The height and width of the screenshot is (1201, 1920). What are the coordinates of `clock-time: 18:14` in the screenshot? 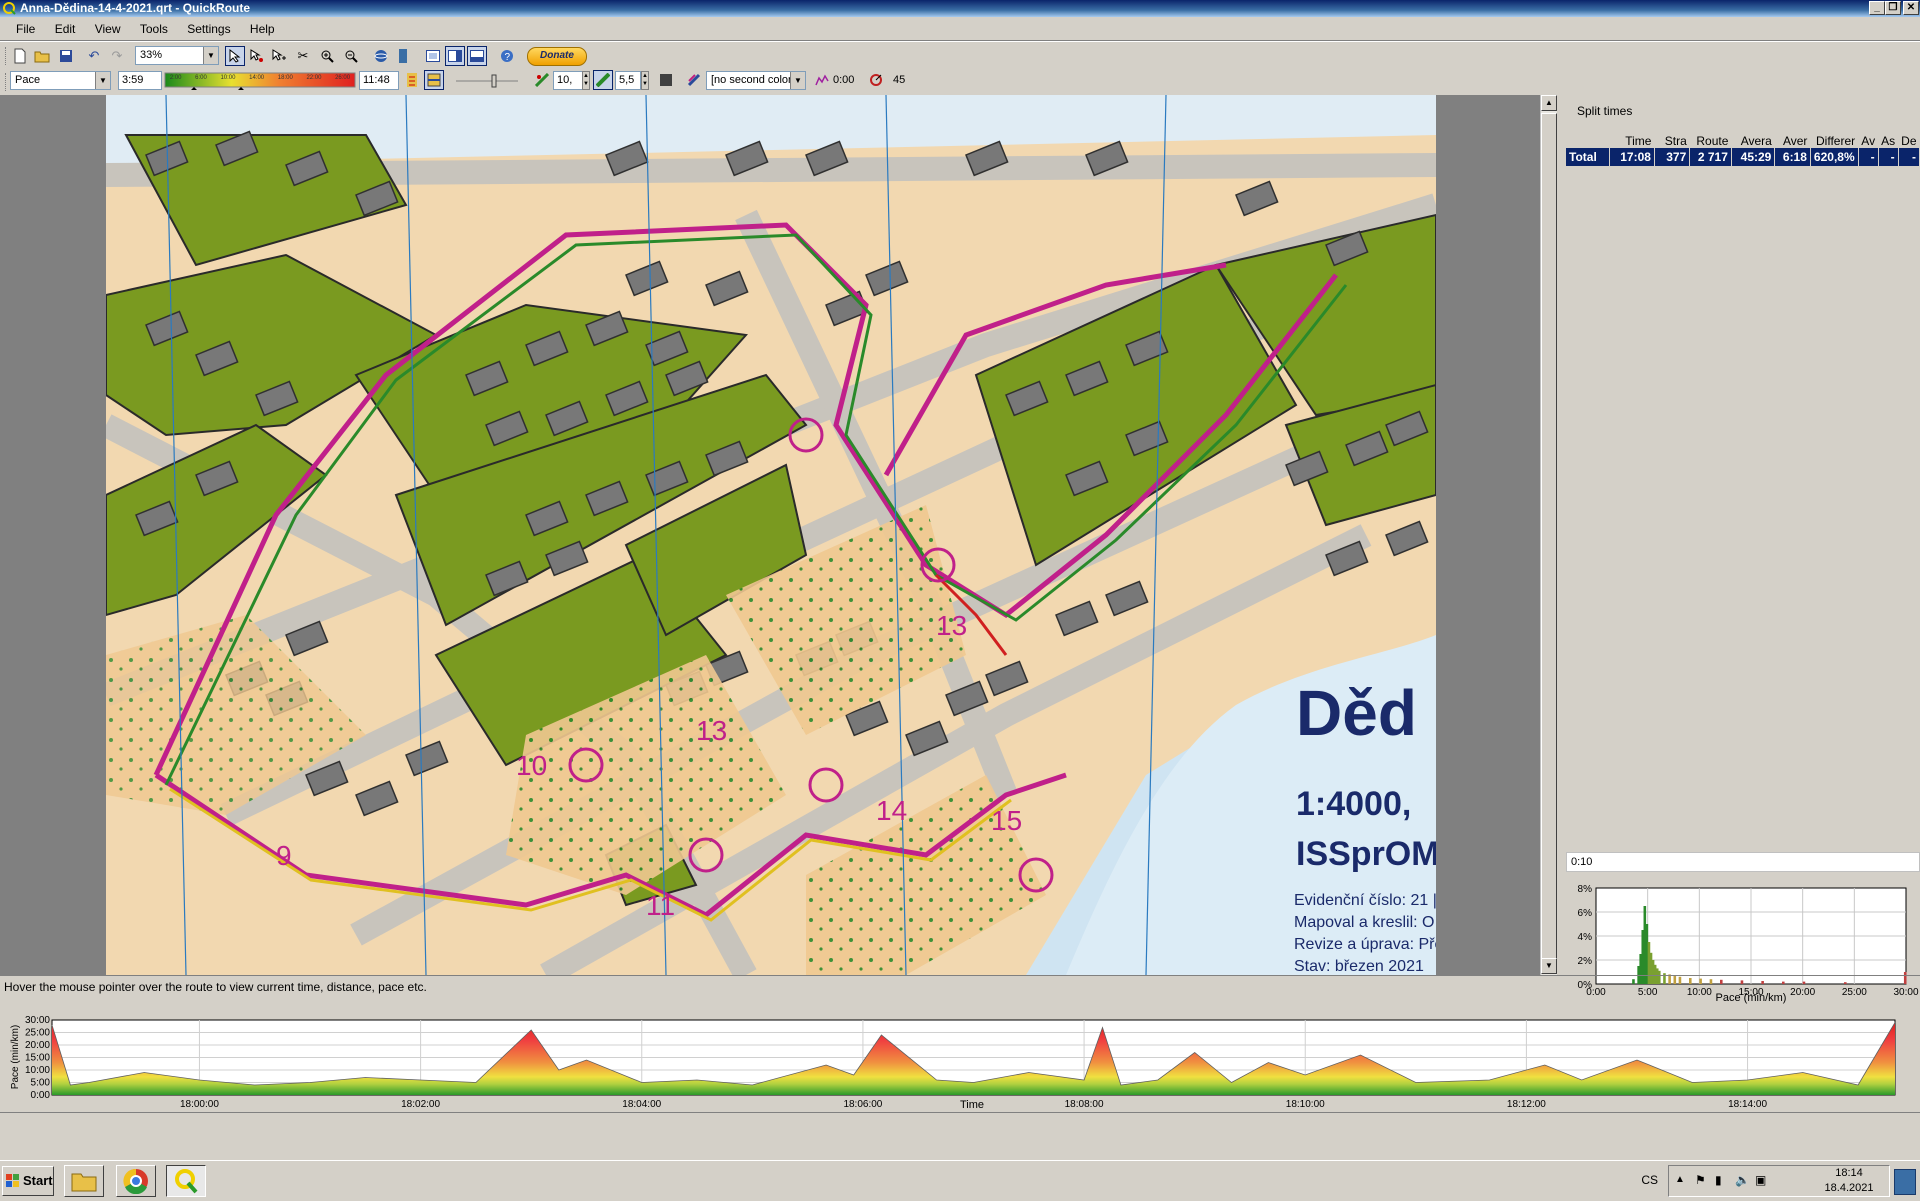 It's located at (1849, 1173).